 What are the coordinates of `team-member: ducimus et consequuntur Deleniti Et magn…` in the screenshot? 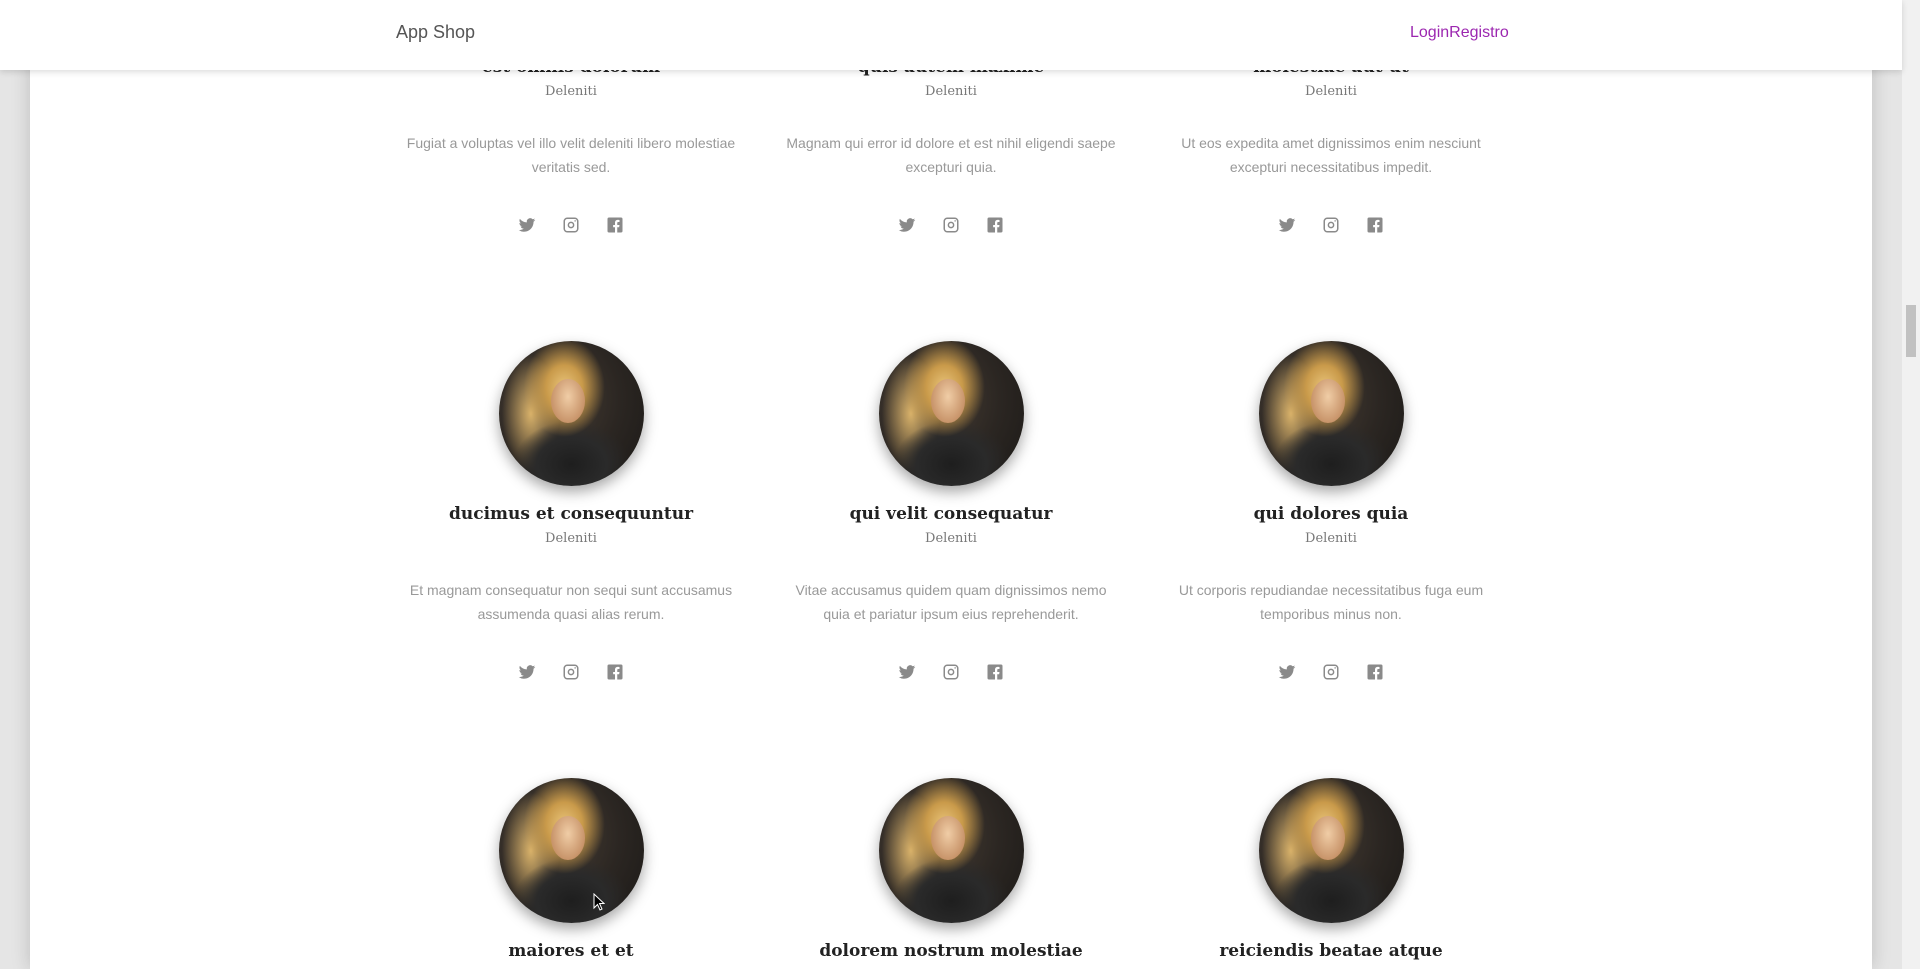 It's located at (571, 511).